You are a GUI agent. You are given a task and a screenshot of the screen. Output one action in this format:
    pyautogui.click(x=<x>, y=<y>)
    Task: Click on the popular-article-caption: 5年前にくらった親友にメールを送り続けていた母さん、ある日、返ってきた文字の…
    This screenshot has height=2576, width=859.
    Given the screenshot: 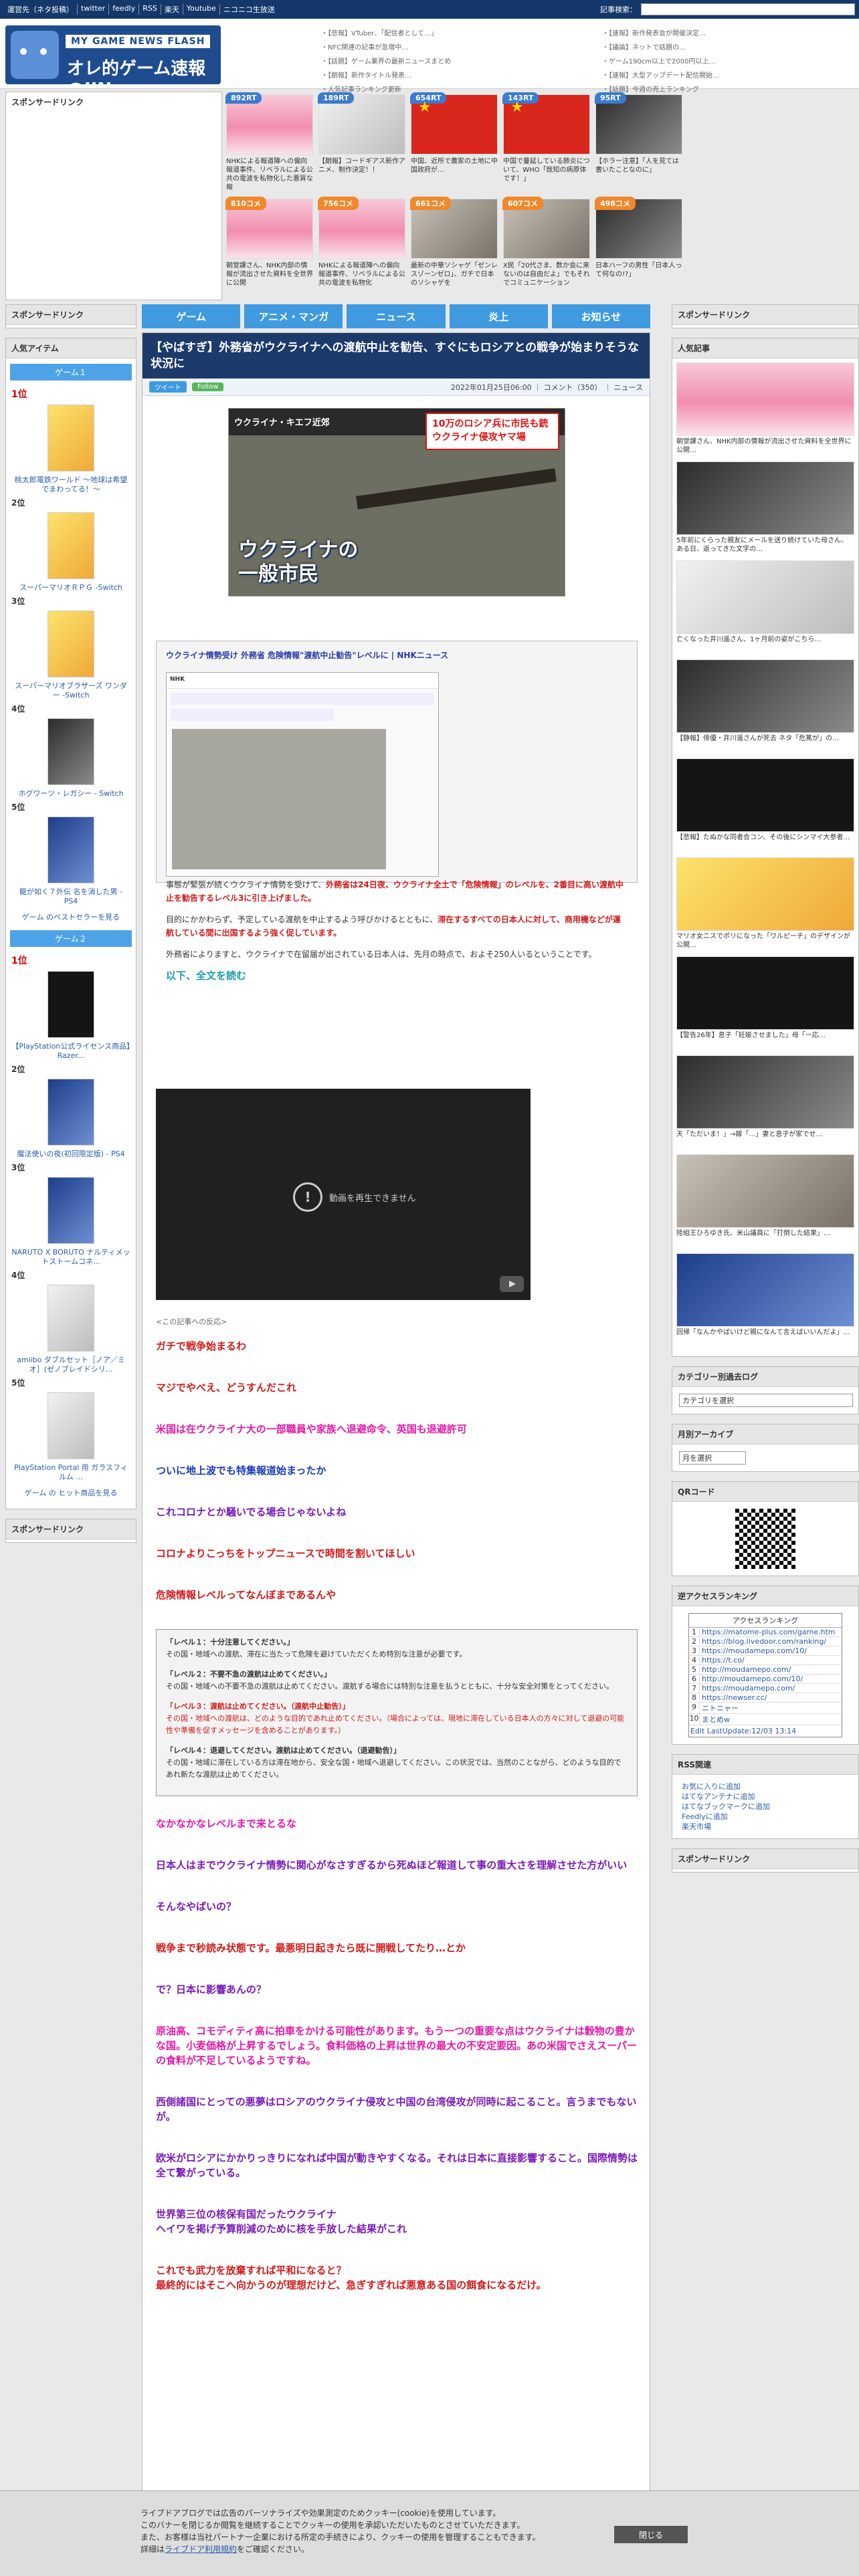 What is the action you would take?
    pyautogui.click(x=765, y=545)
    